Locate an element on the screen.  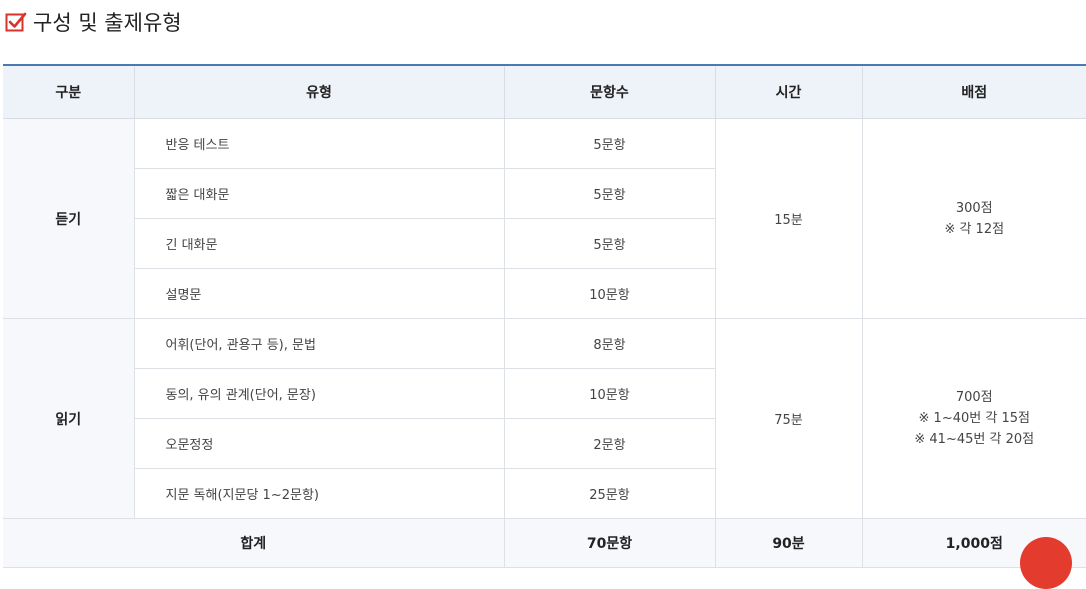
type-cell: 반응 테스트 is located at coordinates (319, 143).